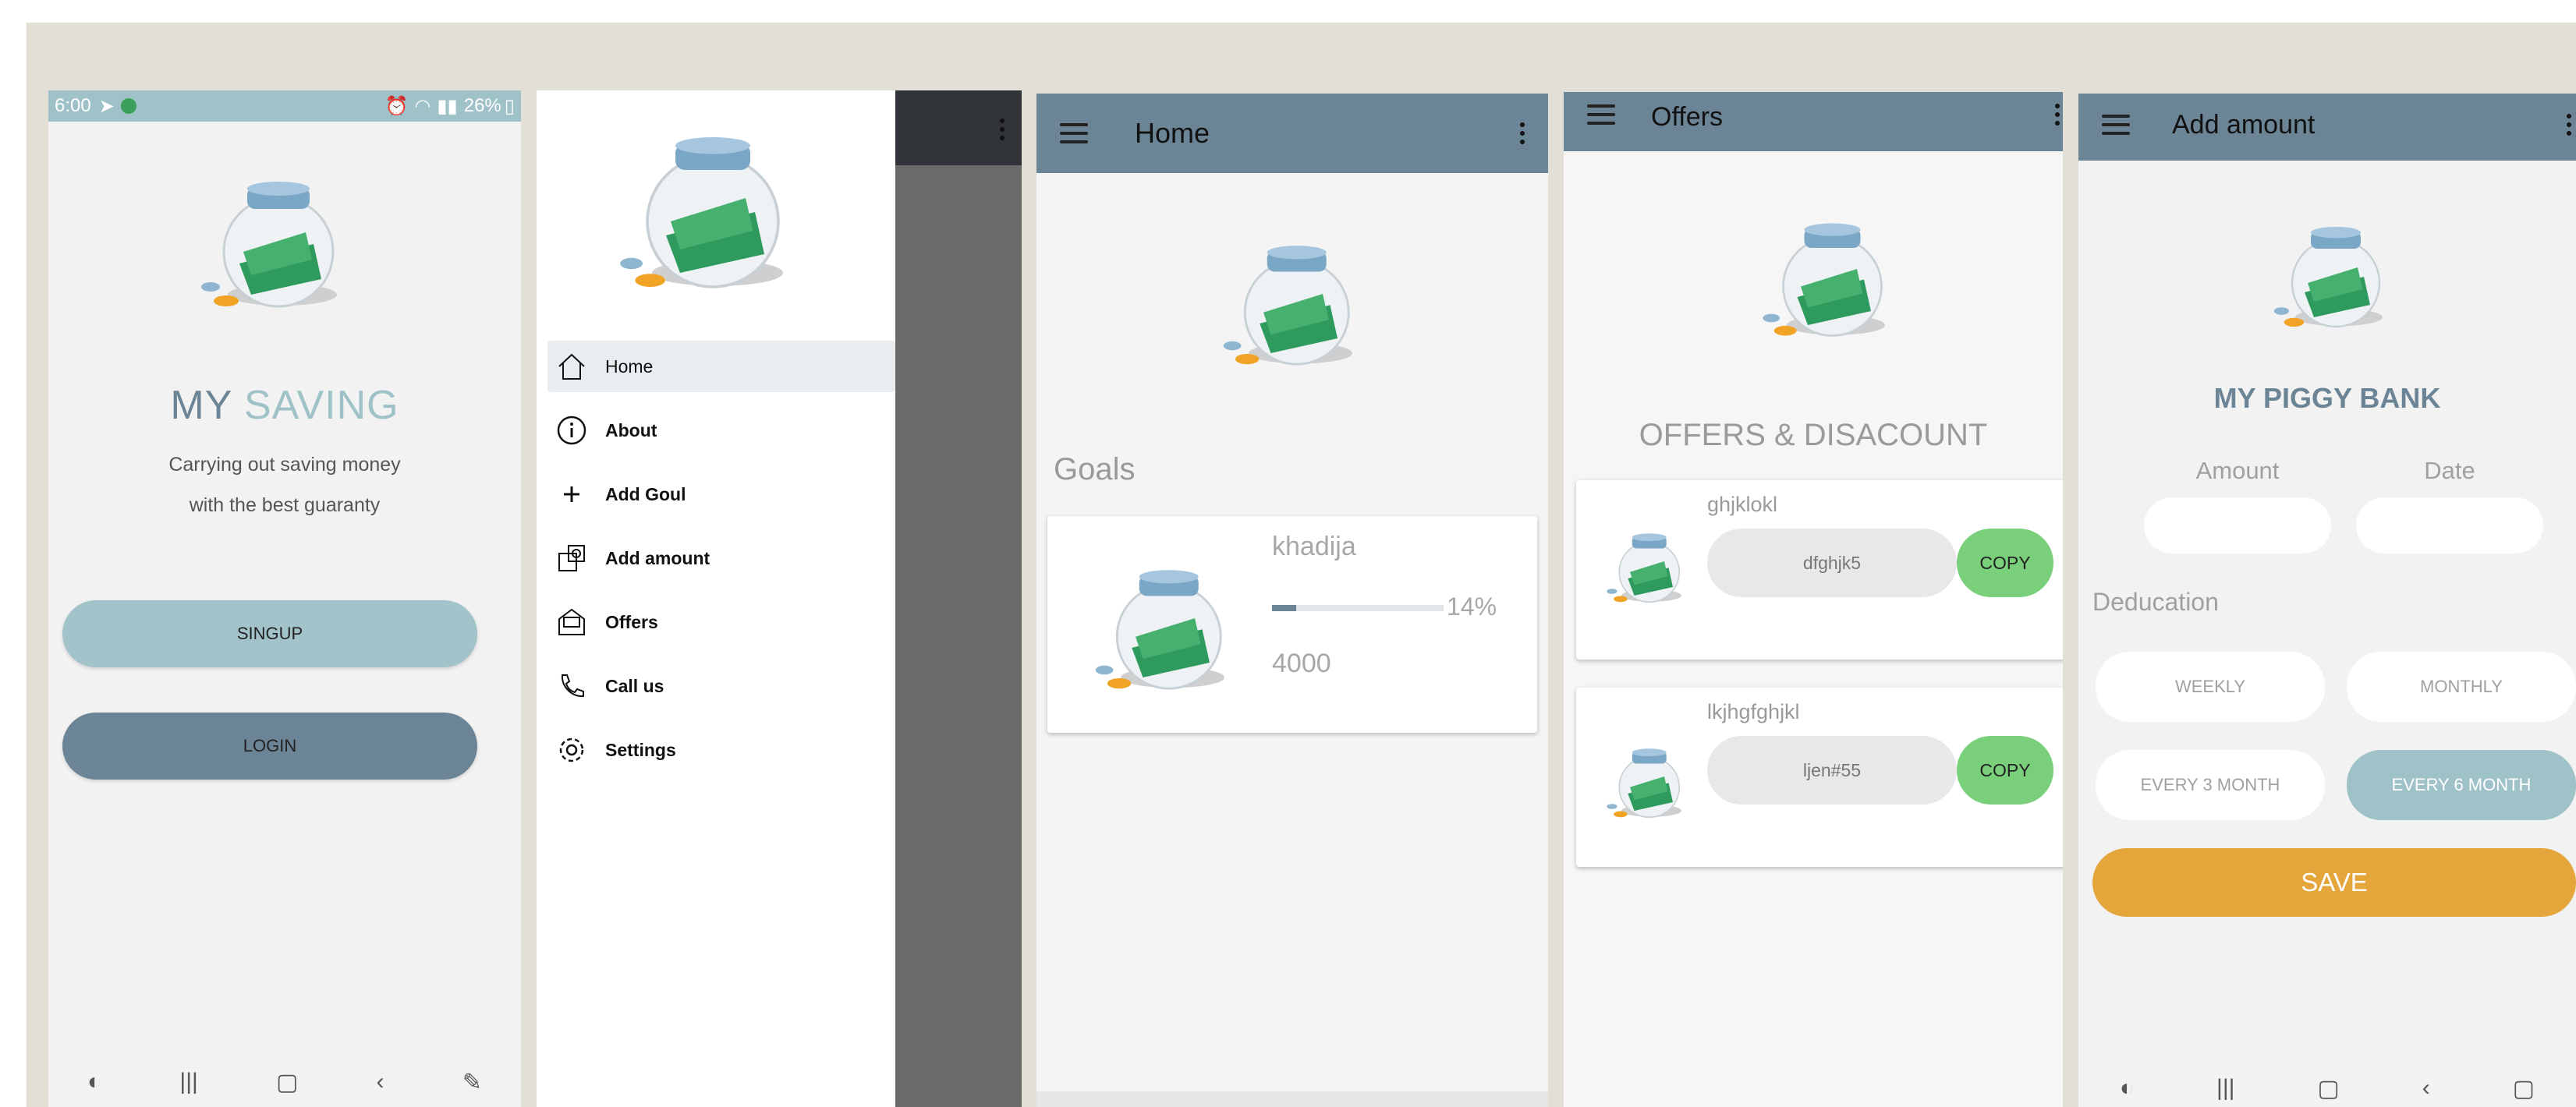 This screenshot has width=2576, height=1107. What do you see at coordinates (1687, 116) in the screenshot?
I see `offers-title: Offers` at bounding box center [1687, 116].